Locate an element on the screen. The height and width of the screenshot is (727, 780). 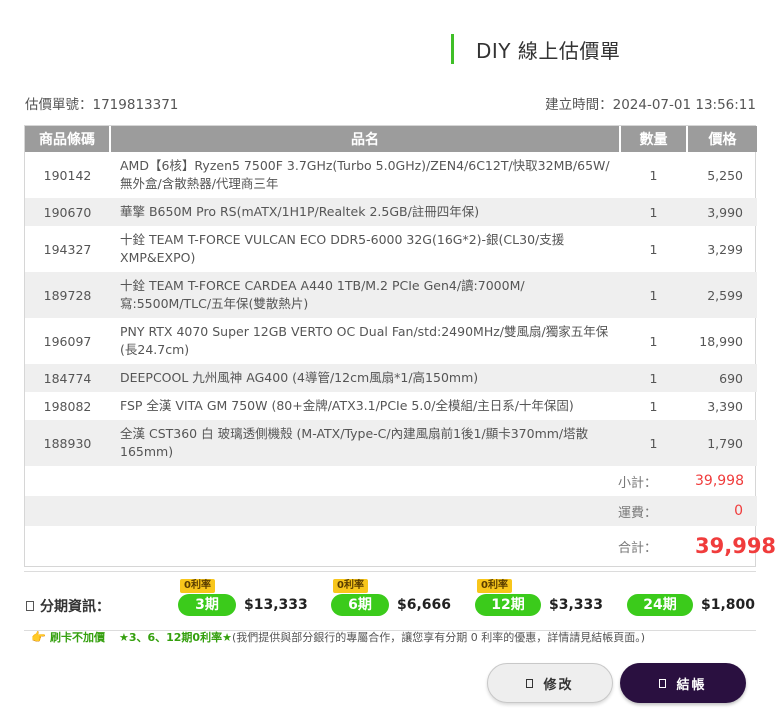
created-time: 建立時間：2024-07-01 13:56:11 is located at coordinates (650, 103).